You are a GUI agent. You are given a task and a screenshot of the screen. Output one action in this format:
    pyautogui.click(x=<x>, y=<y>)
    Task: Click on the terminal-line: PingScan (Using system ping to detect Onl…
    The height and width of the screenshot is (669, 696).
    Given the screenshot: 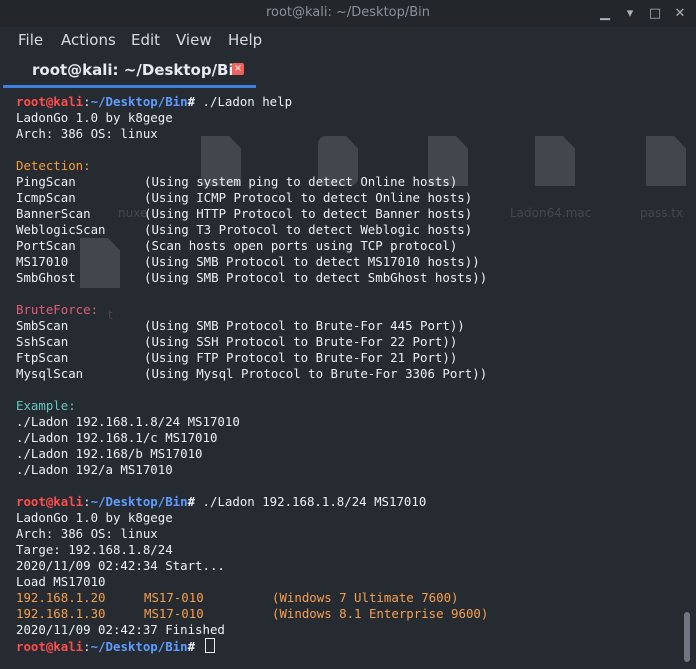 What is the action you would take?
    pyautogui.click(x=236, y=182)
    